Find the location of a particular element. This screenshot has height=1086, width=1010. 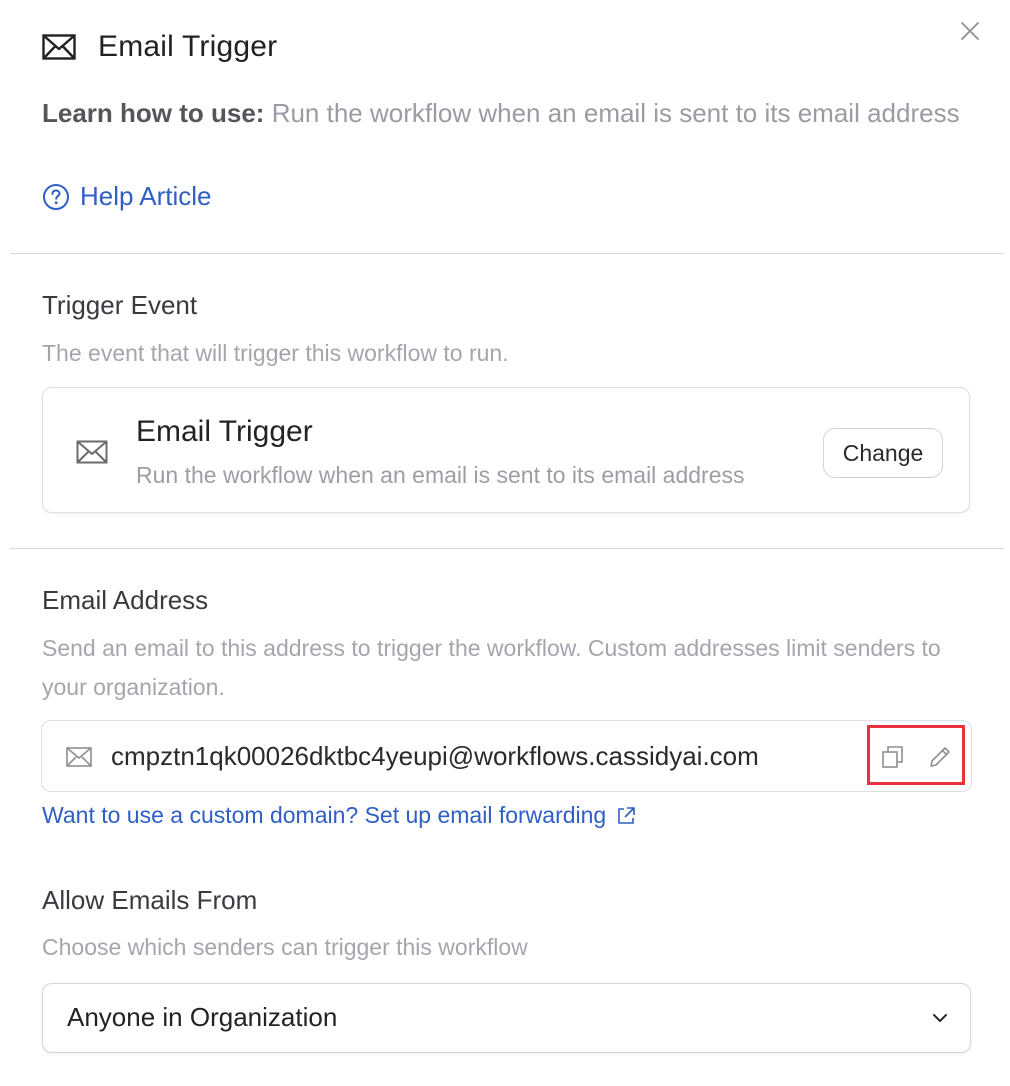

panel-header: Email Trigger is located at coordinates (159, 47).